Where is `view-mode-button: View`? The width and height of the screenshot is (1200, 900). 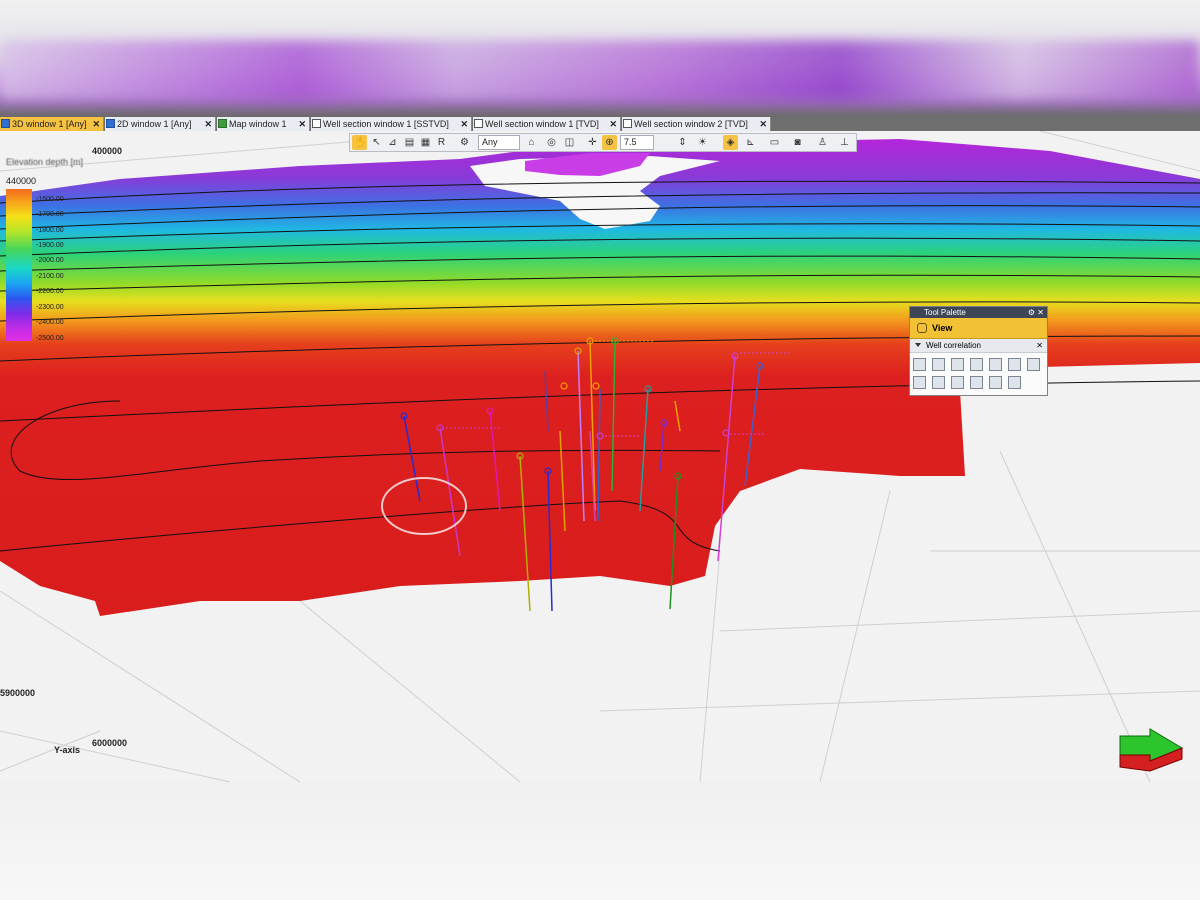
view-mode-button: View is located at coordinates (978, 328).